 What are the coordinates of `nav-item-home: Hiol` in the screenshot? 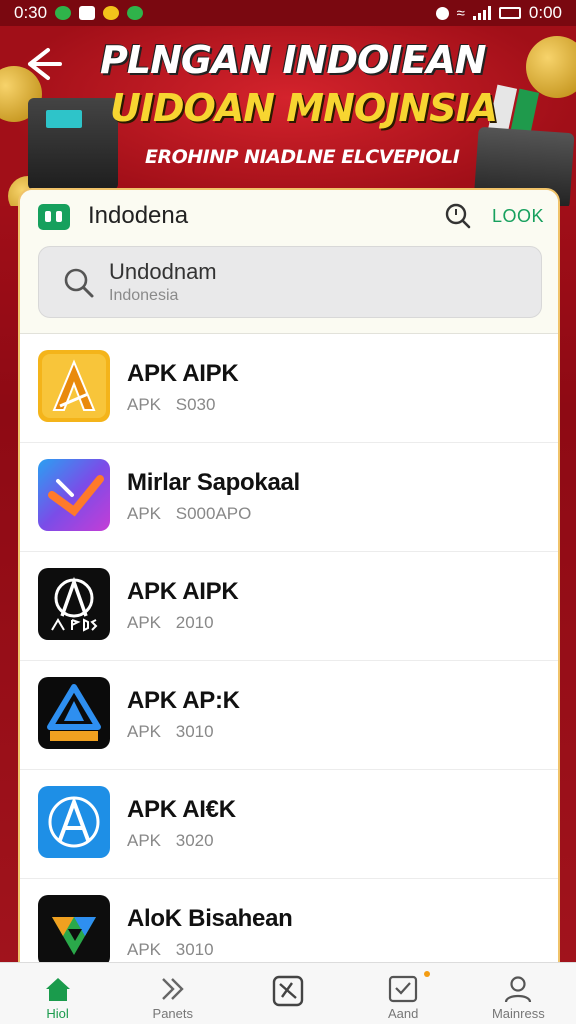 It's located at (58, 993).